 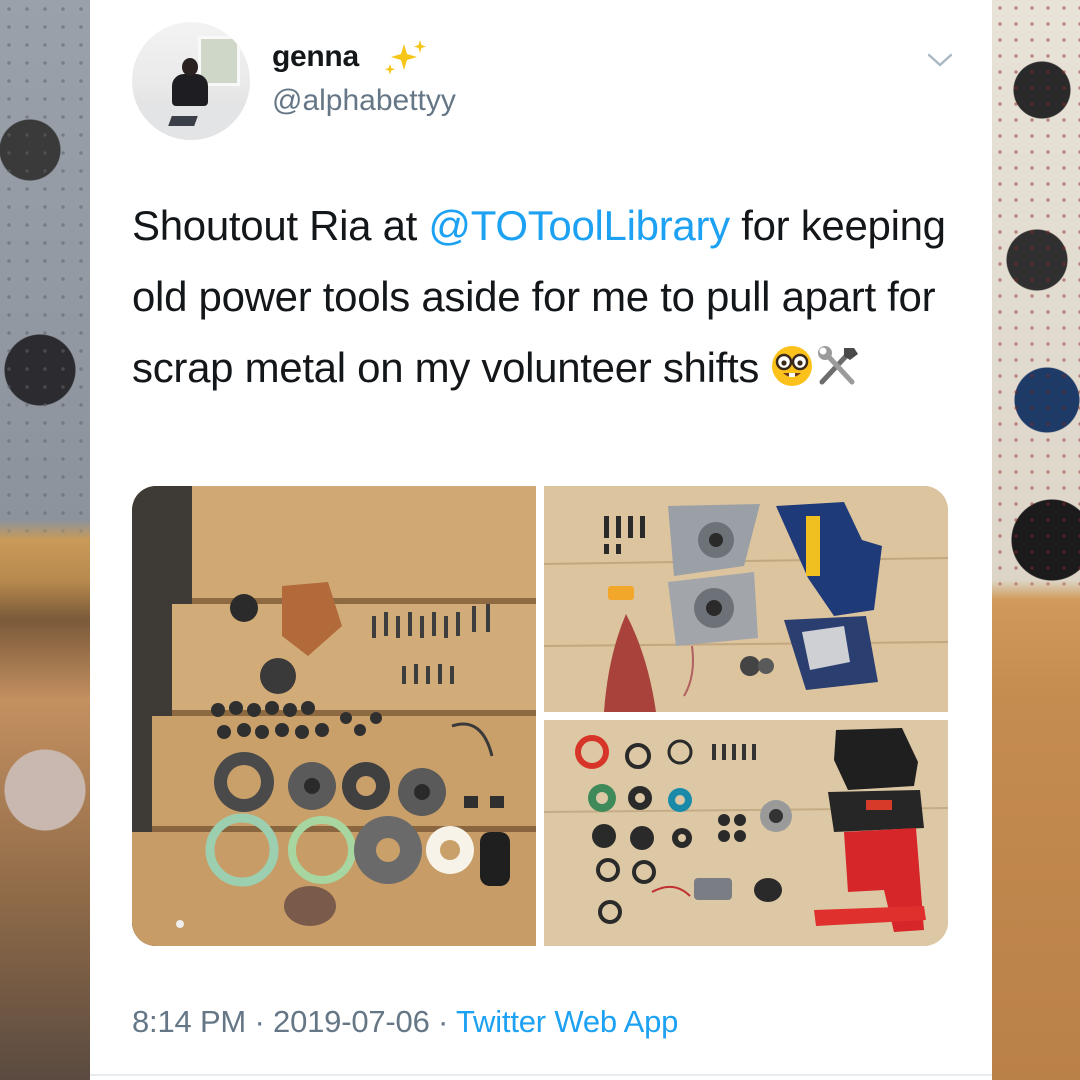 What do you see at coordinates (940, 60) in the screenshot?
I see `chevron-down-icon` at bounding box center [940, 60].